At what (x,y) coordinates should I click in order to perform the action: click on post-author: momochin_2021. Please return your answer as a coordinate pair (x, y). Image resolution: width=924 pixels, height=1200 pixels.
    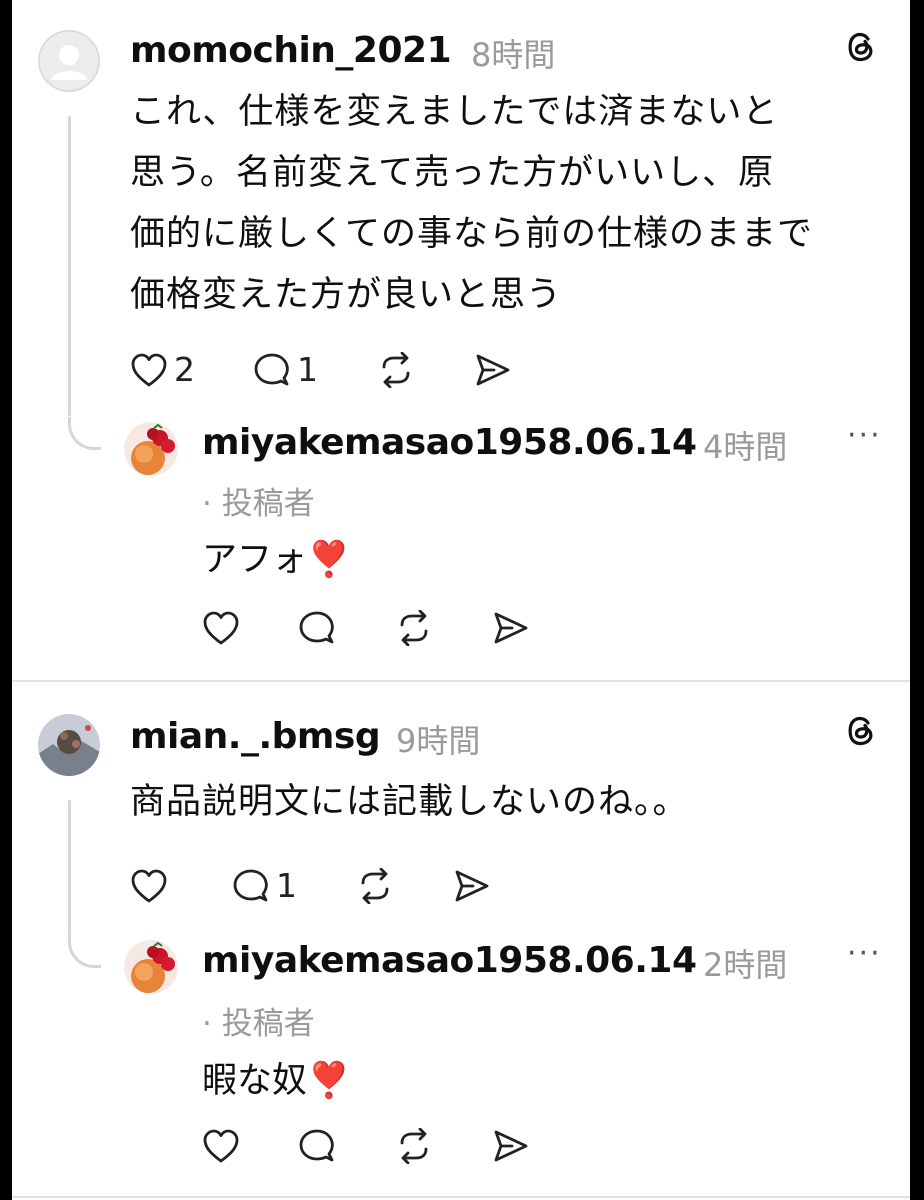
    Looking at the image, I should click on (291, 50).